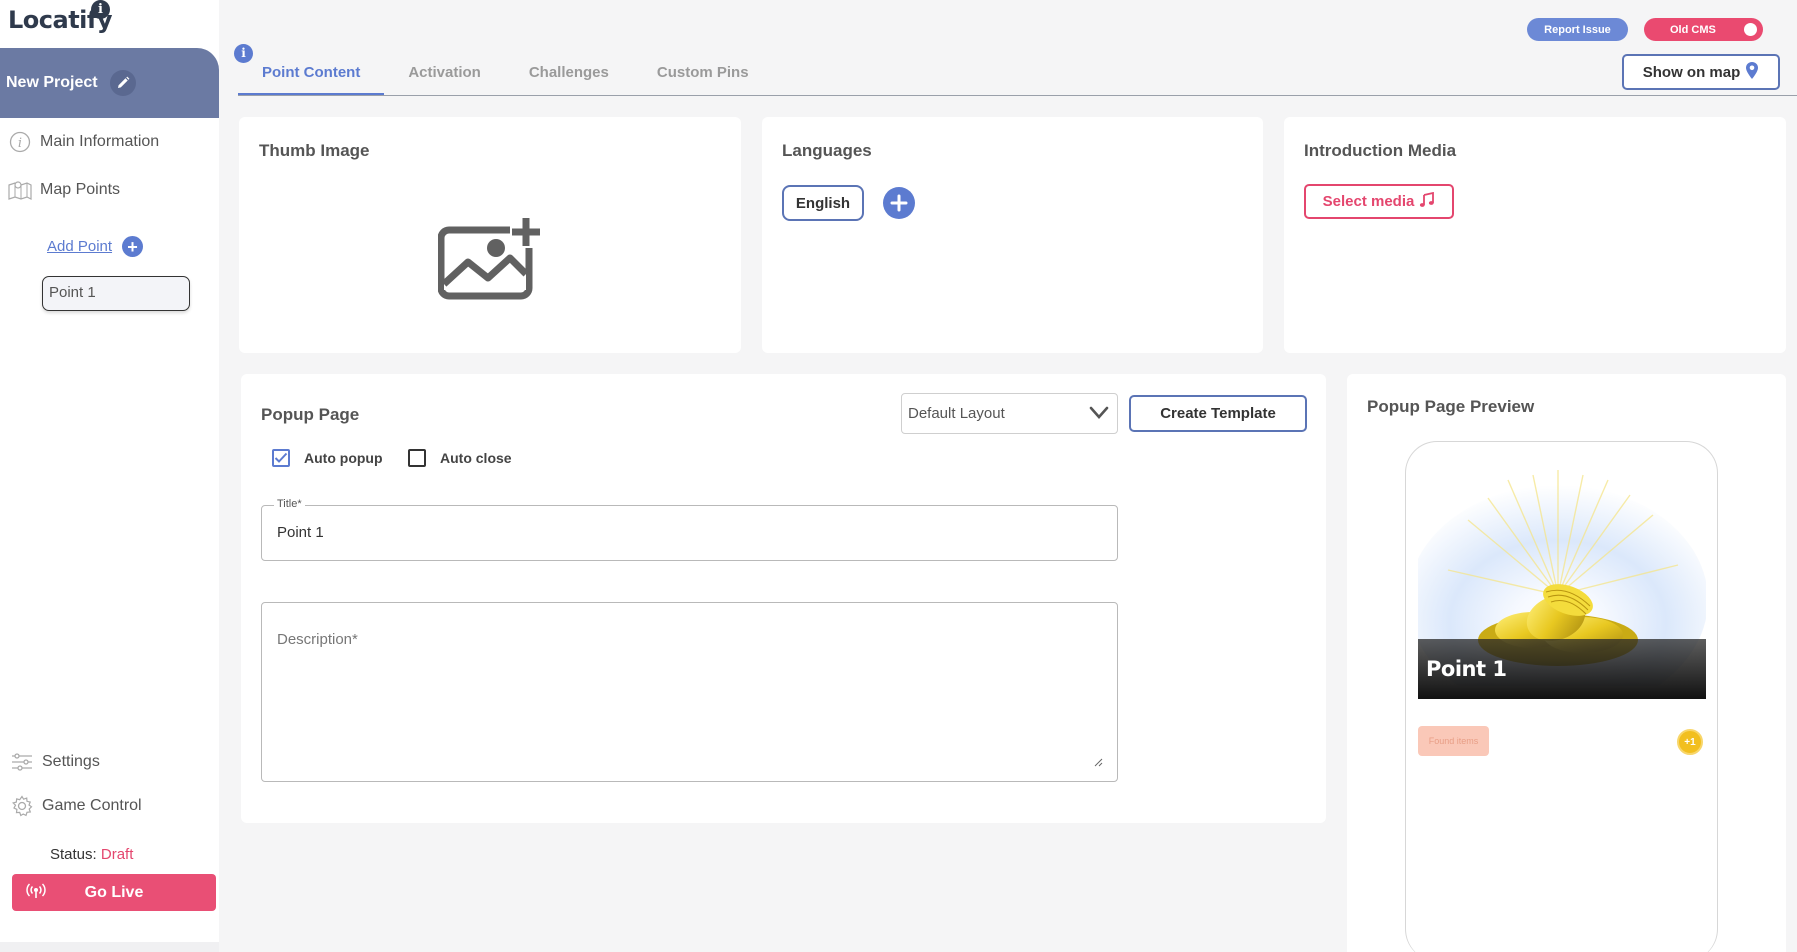 The image size is (1797, 952). What do you see at coordinates (314, 150) in the screenshot?
I see `thumb-image-title: Thumb Image` at bounding box center [314, 150].